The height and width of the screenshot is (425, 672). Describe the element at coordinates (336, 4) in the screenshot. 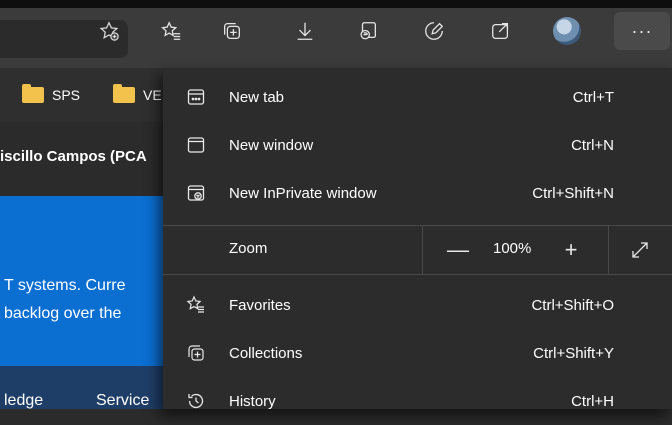

I see `window-top-strip` at that location.